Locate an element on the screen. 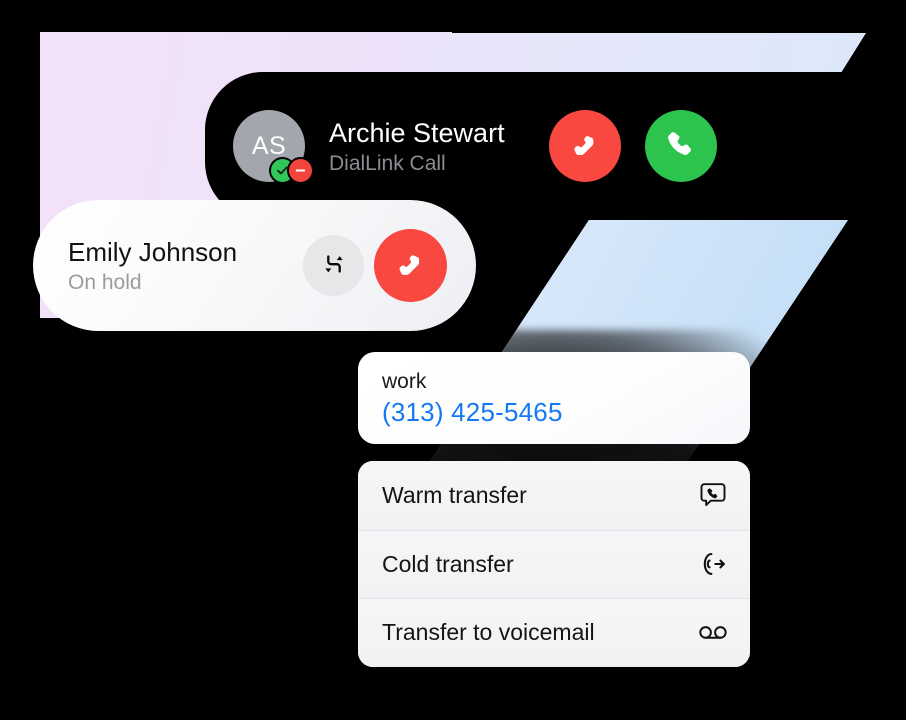 Image resolution: width=906 pixels, height=720 pixels. number-label: work is located at coordinates (404, 381).